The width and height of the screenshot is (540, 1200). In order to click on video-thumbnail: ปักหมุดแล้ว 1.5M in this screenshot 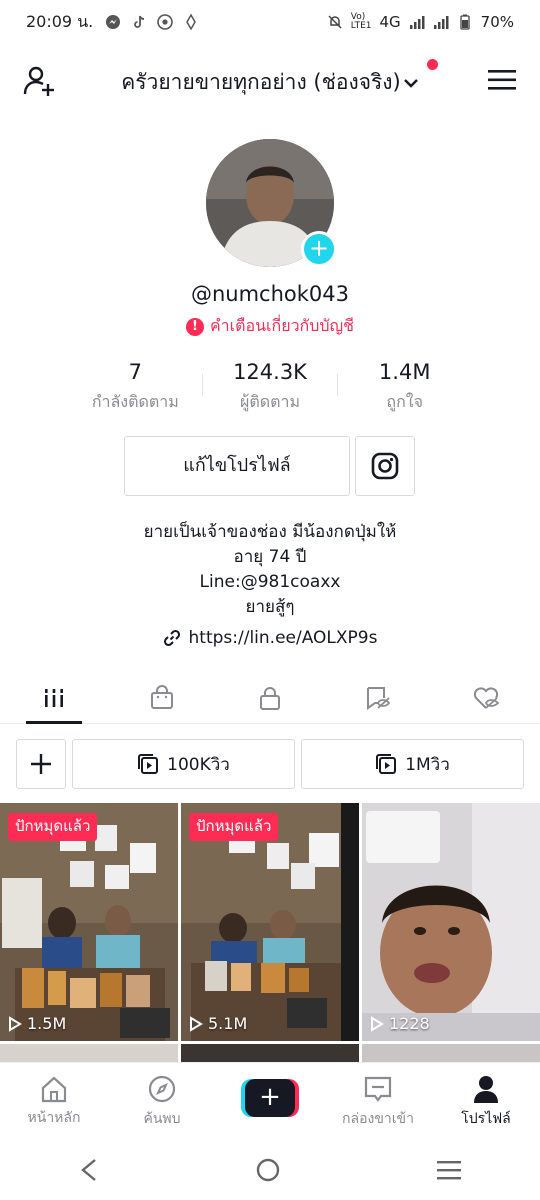, I will do `click(89, 922)`.